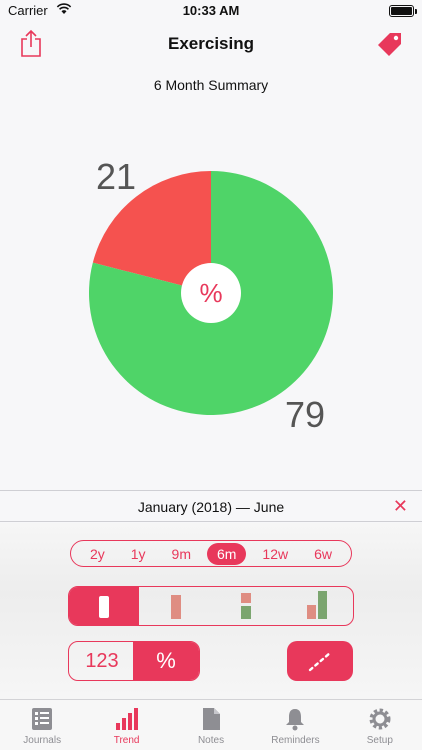 This screenshot has width=422, height=750. Describe the element at coordinates (211, 740) in the screenshot. I see `tab-label: Notes` at that location.